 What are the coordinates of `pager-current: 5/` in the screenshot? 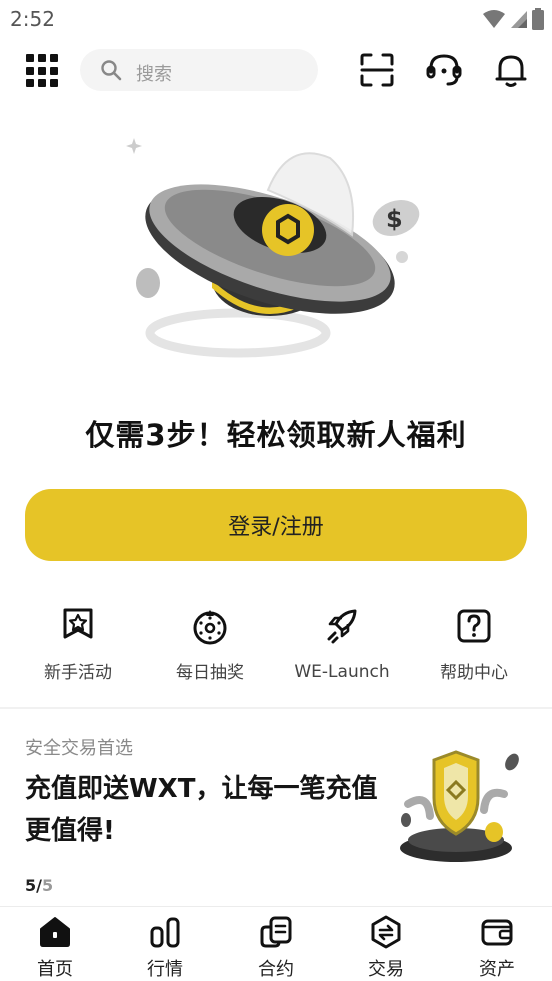 It's located at (33, 885).